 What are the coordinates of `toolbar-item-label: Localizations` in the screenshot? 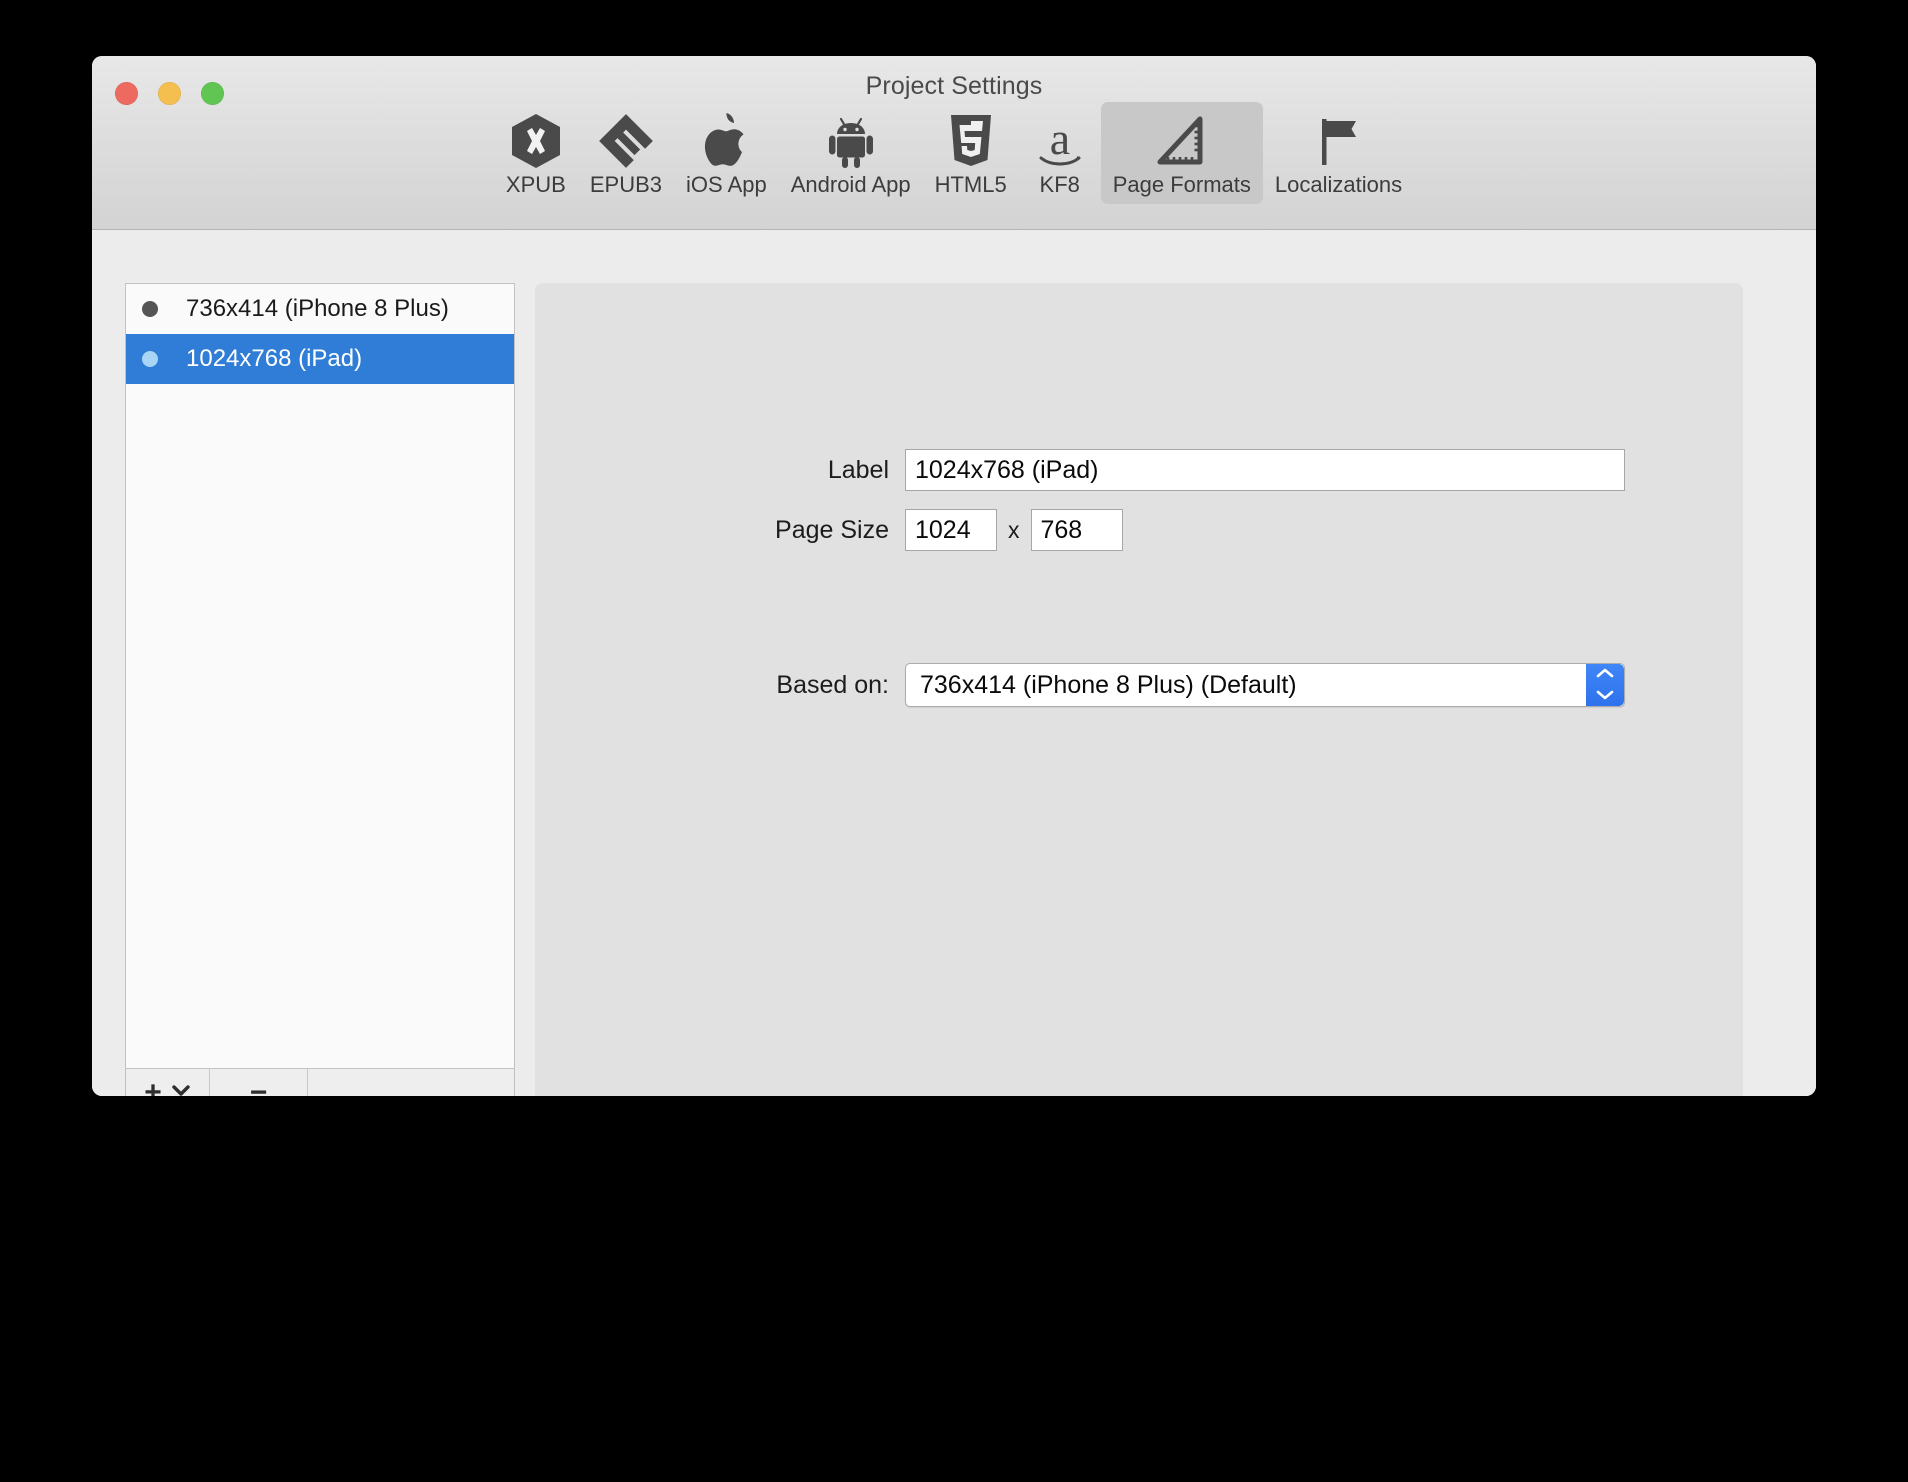 It's located at (1338, 184).